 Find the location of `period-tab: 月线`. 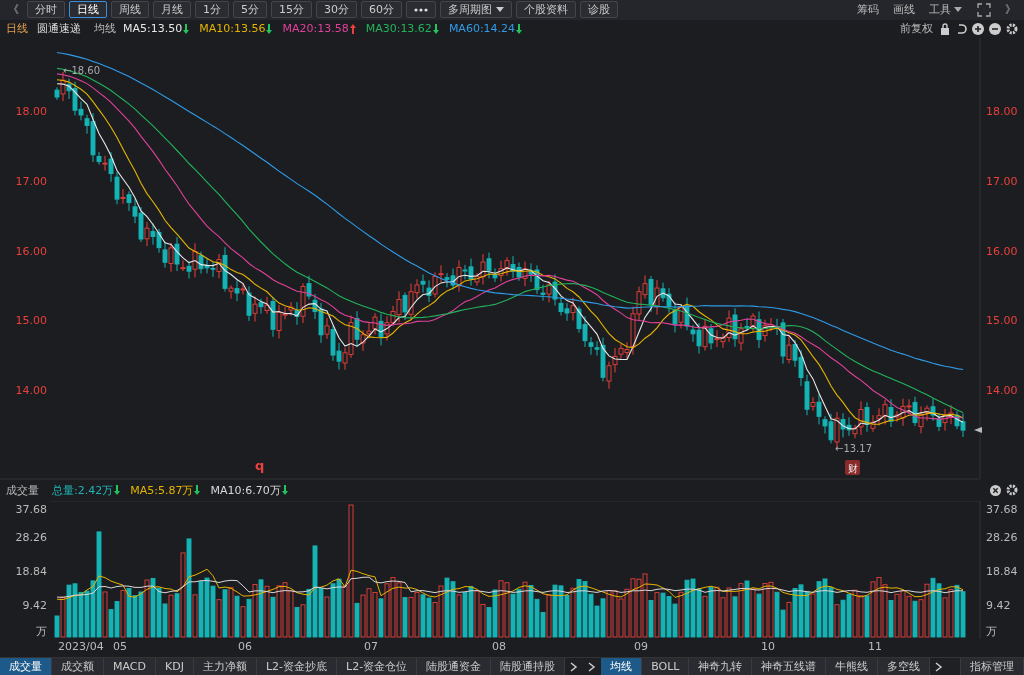

period-tab: 月线 is located at coordinates (172, 10).